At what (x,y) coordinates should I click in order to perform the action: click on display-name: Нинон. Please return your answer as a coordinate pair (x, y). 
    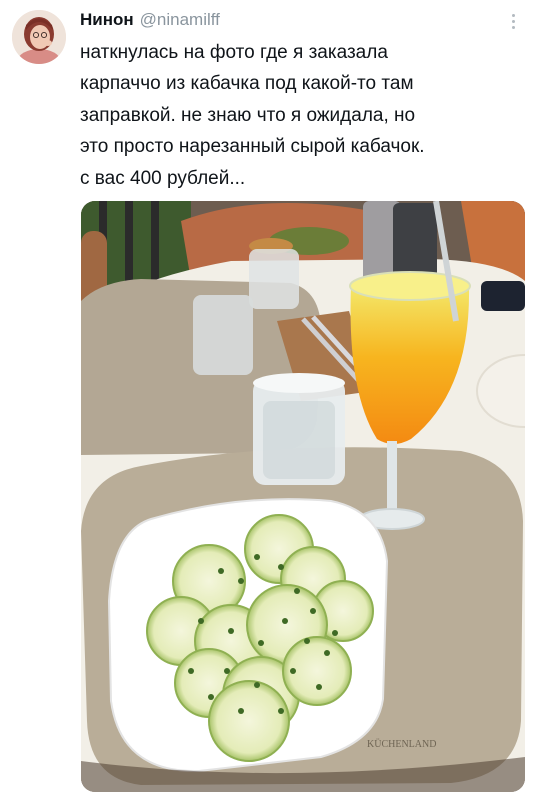
    Looking at the image, I should click on (107, 20).